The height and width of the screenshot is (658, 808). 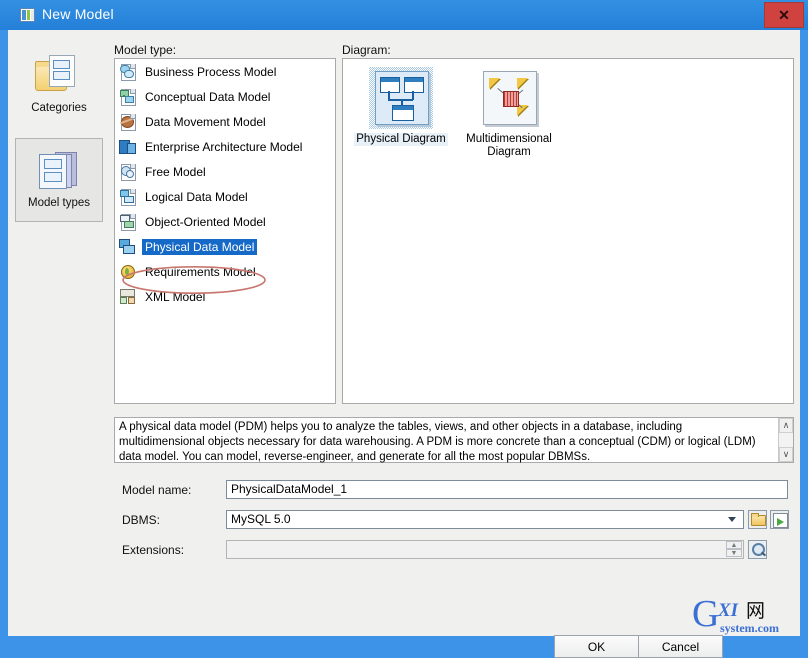 What do you see at coordinates (596, 646) in the screenshot?
I see `ok-button: OK` at bounding box center [596, 646].